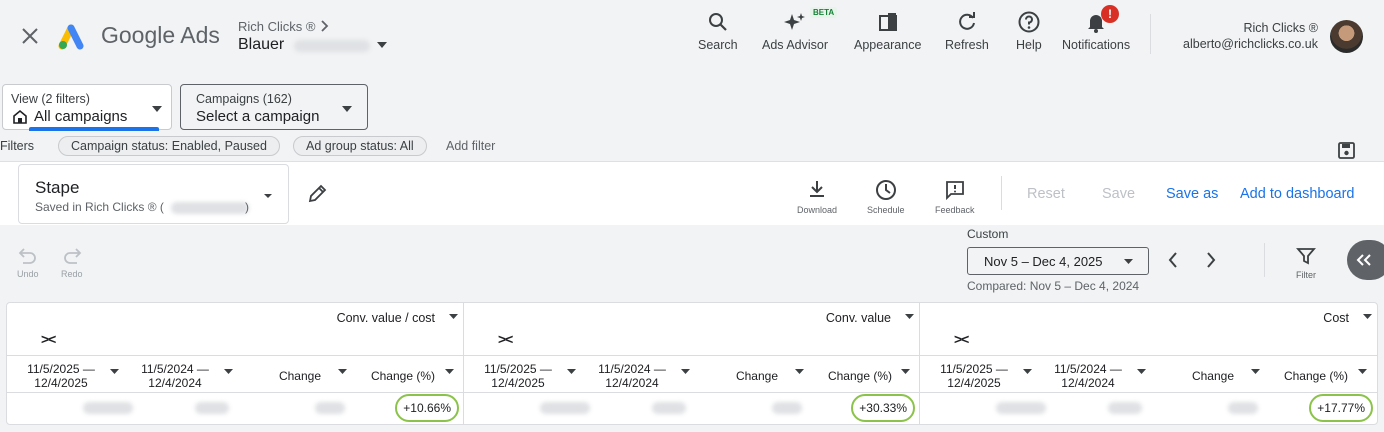  What do you see at coordinates (1173, 260) in the screenshot?
I see `chevron-left-icon` at bounding box center [1173, 260].